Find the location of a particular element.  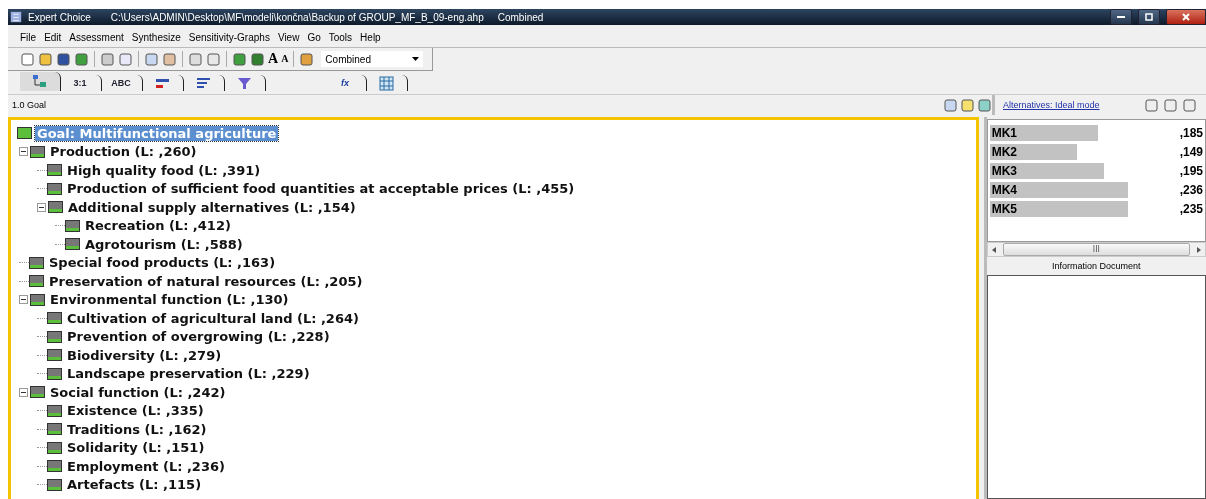

tree-node: Cultivation of agricultural land (L: ,264) is located at coordinates (213, 318).